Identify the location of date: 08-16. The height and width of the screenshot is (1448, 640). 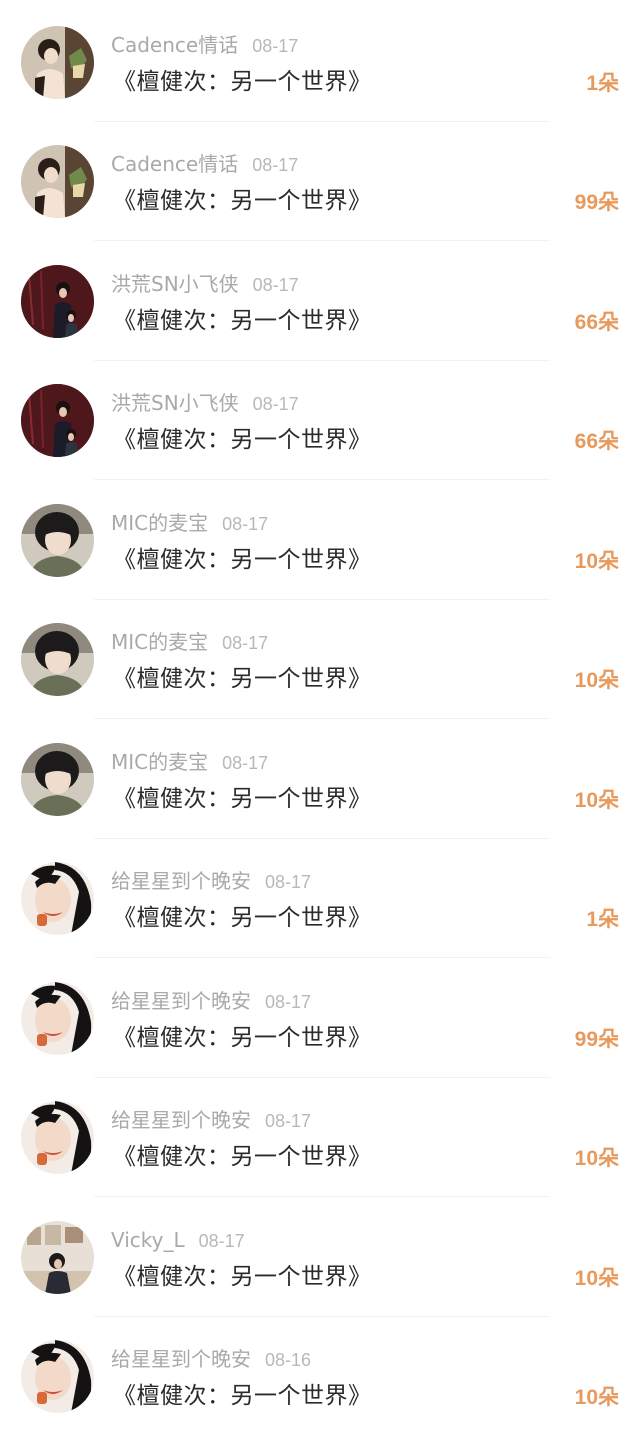
(288, 1360).